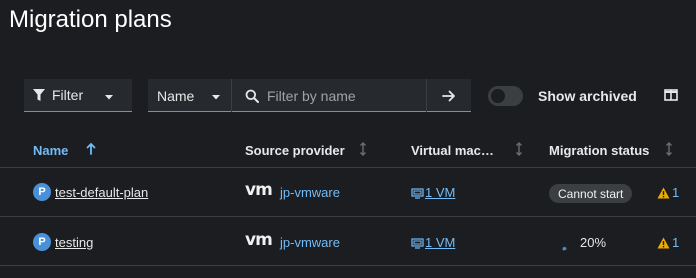  I want to click on progress-donut-track, so click(562, 241).